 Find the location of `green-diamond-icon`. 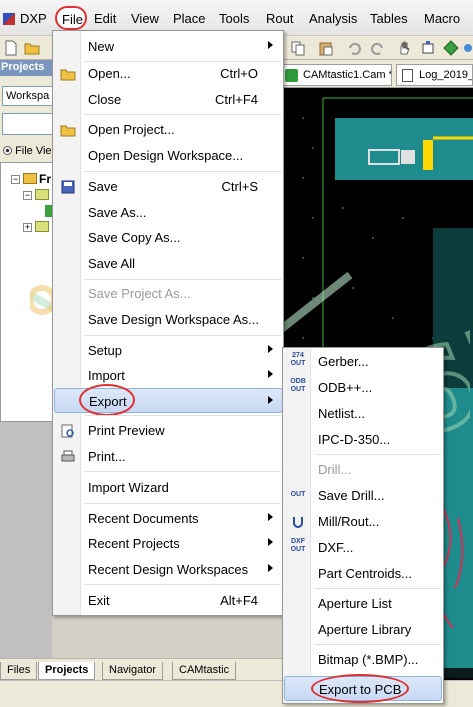

green-diamond-icon is located at coordinates (451, 48).